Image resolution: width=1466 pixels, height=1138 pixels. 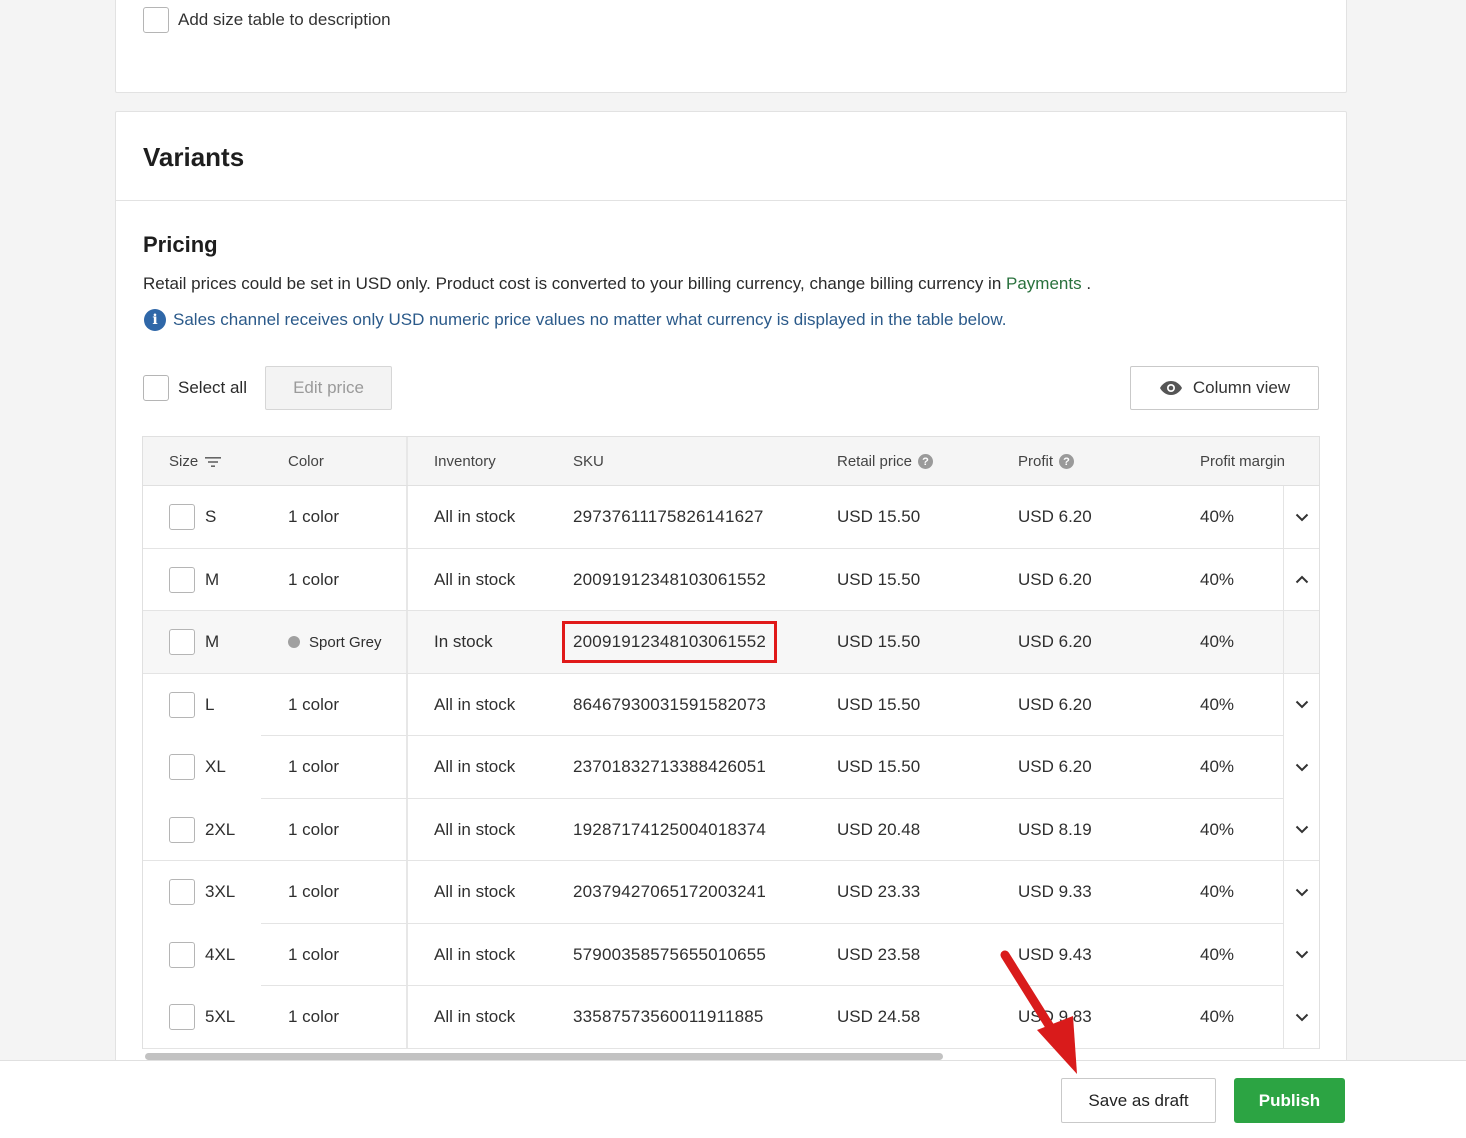 What do you see at coordinates (1138, 1100) in the screenshot?
I see `save-as-draft-button: Save as draft` at bounding box center [1138, 1100].